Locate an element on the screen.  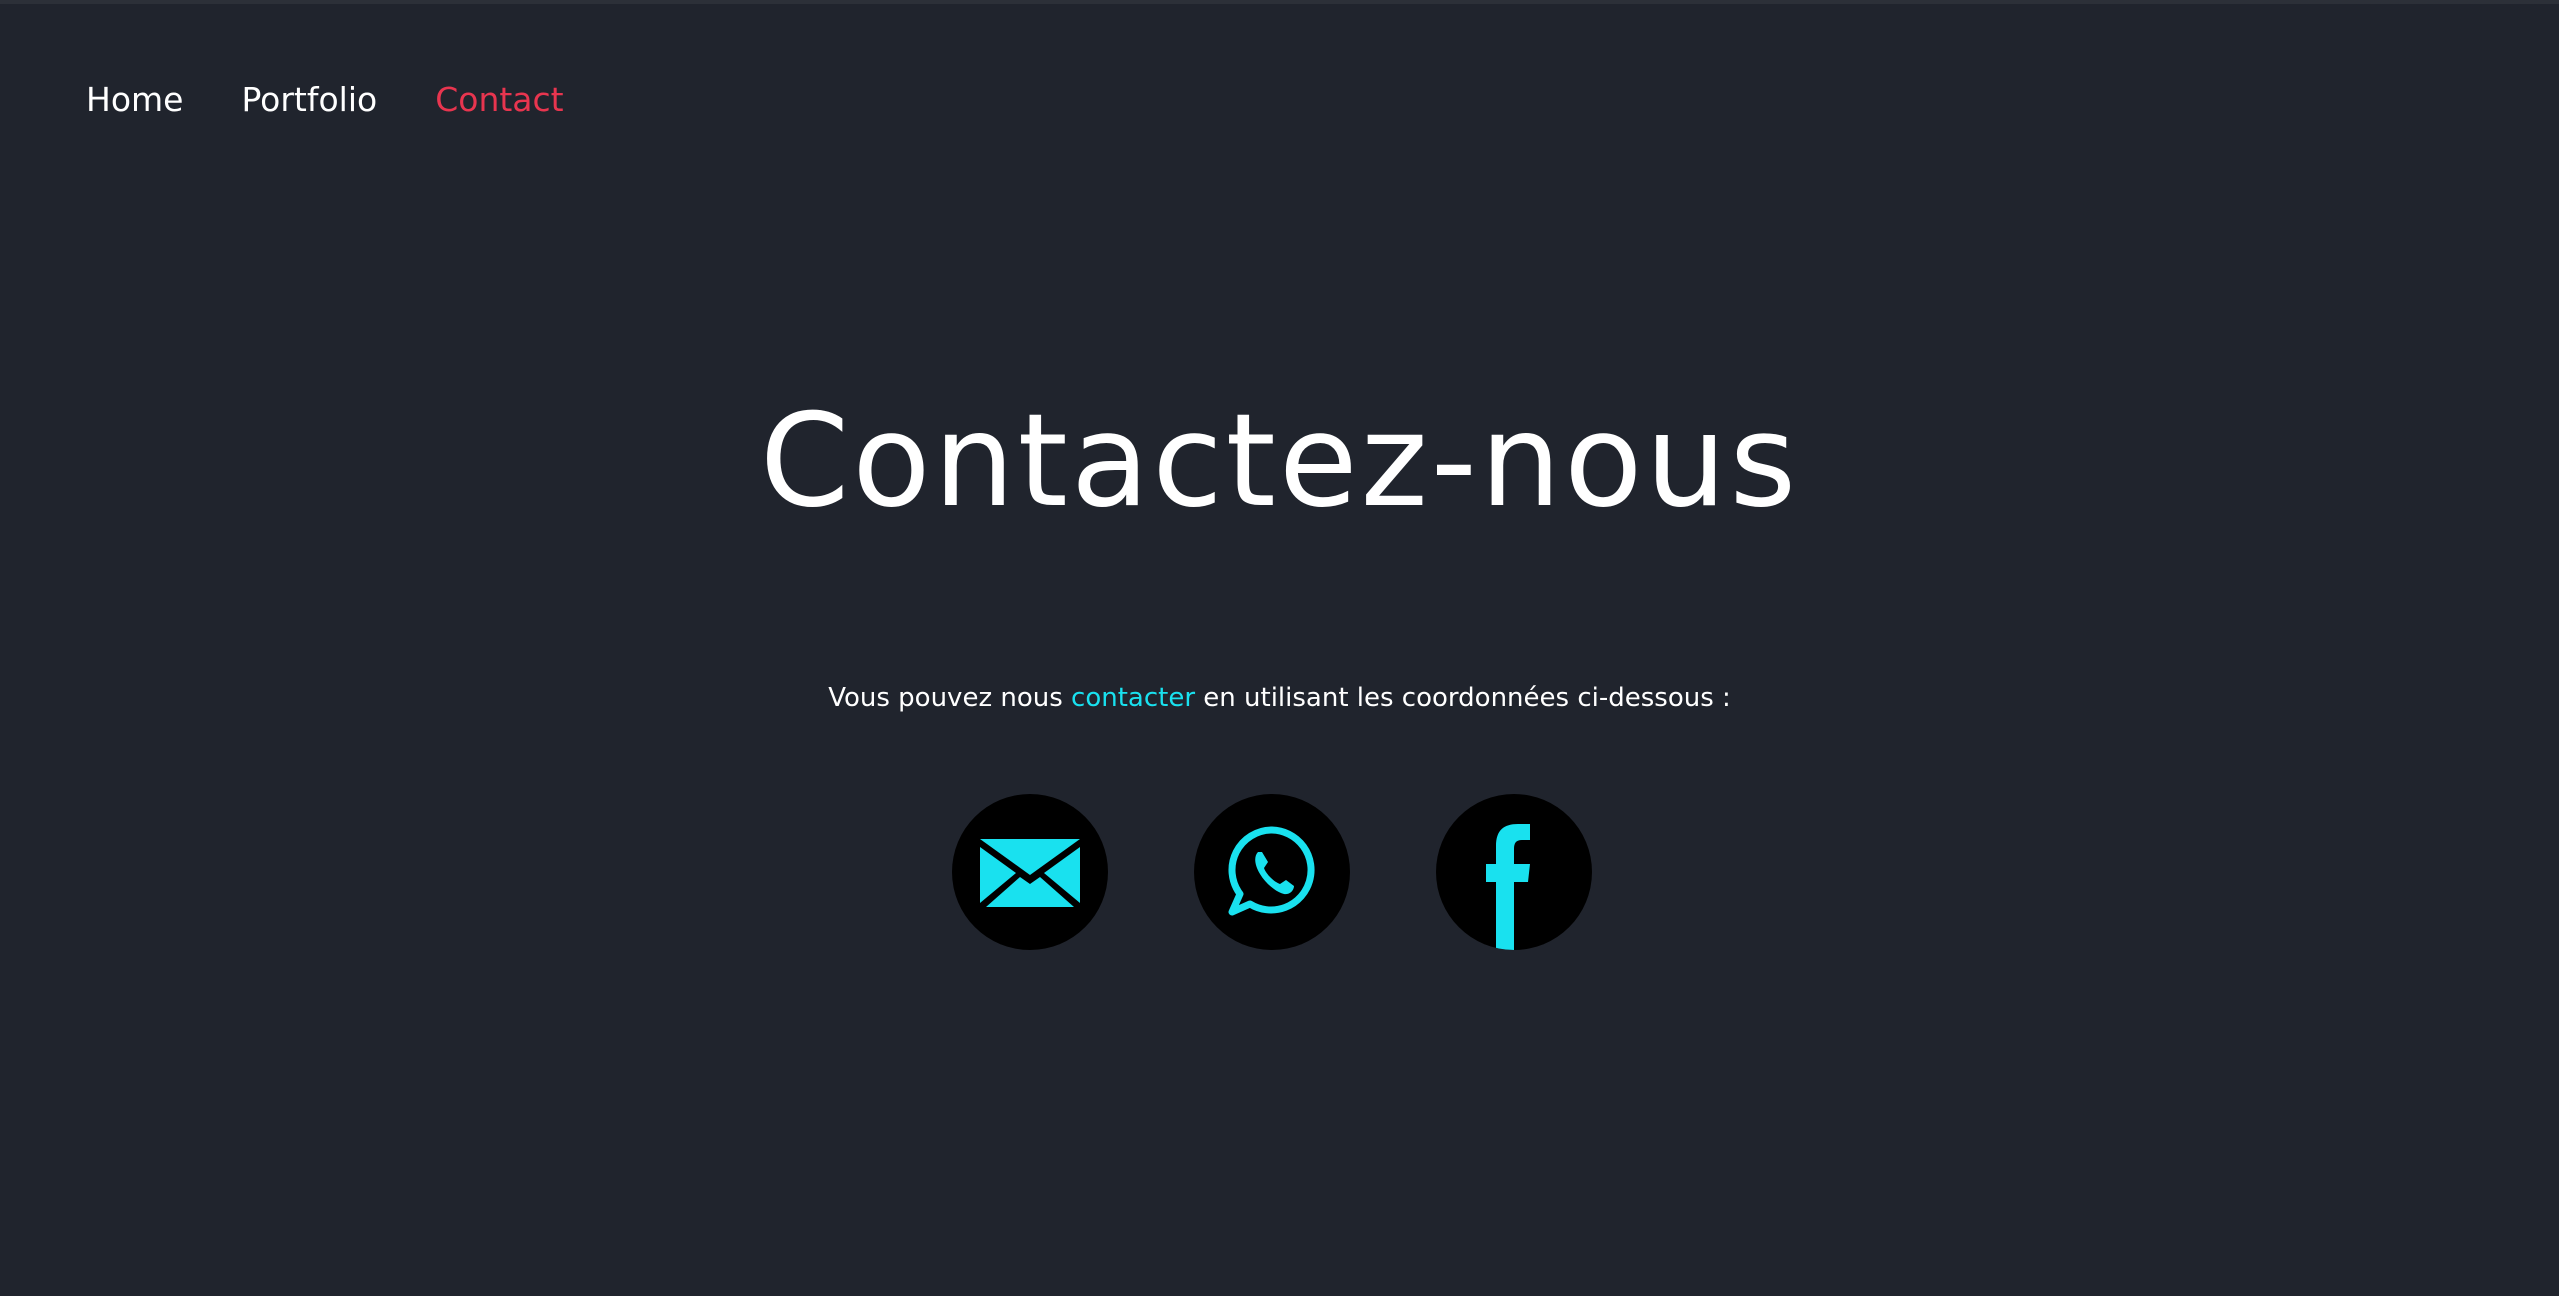
contact-icons is located at coordinates (1272, 872).